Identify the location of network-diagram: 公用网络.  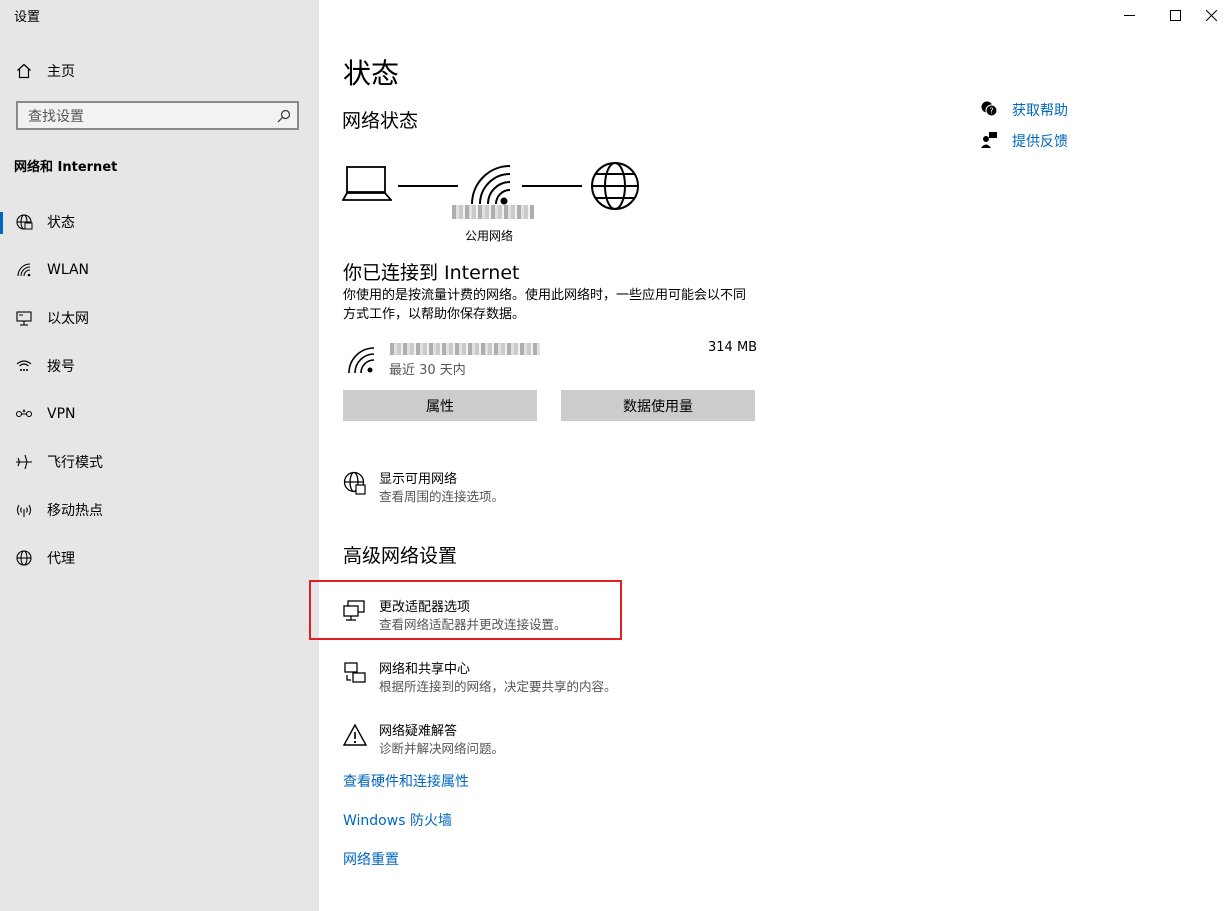
(495, 202).